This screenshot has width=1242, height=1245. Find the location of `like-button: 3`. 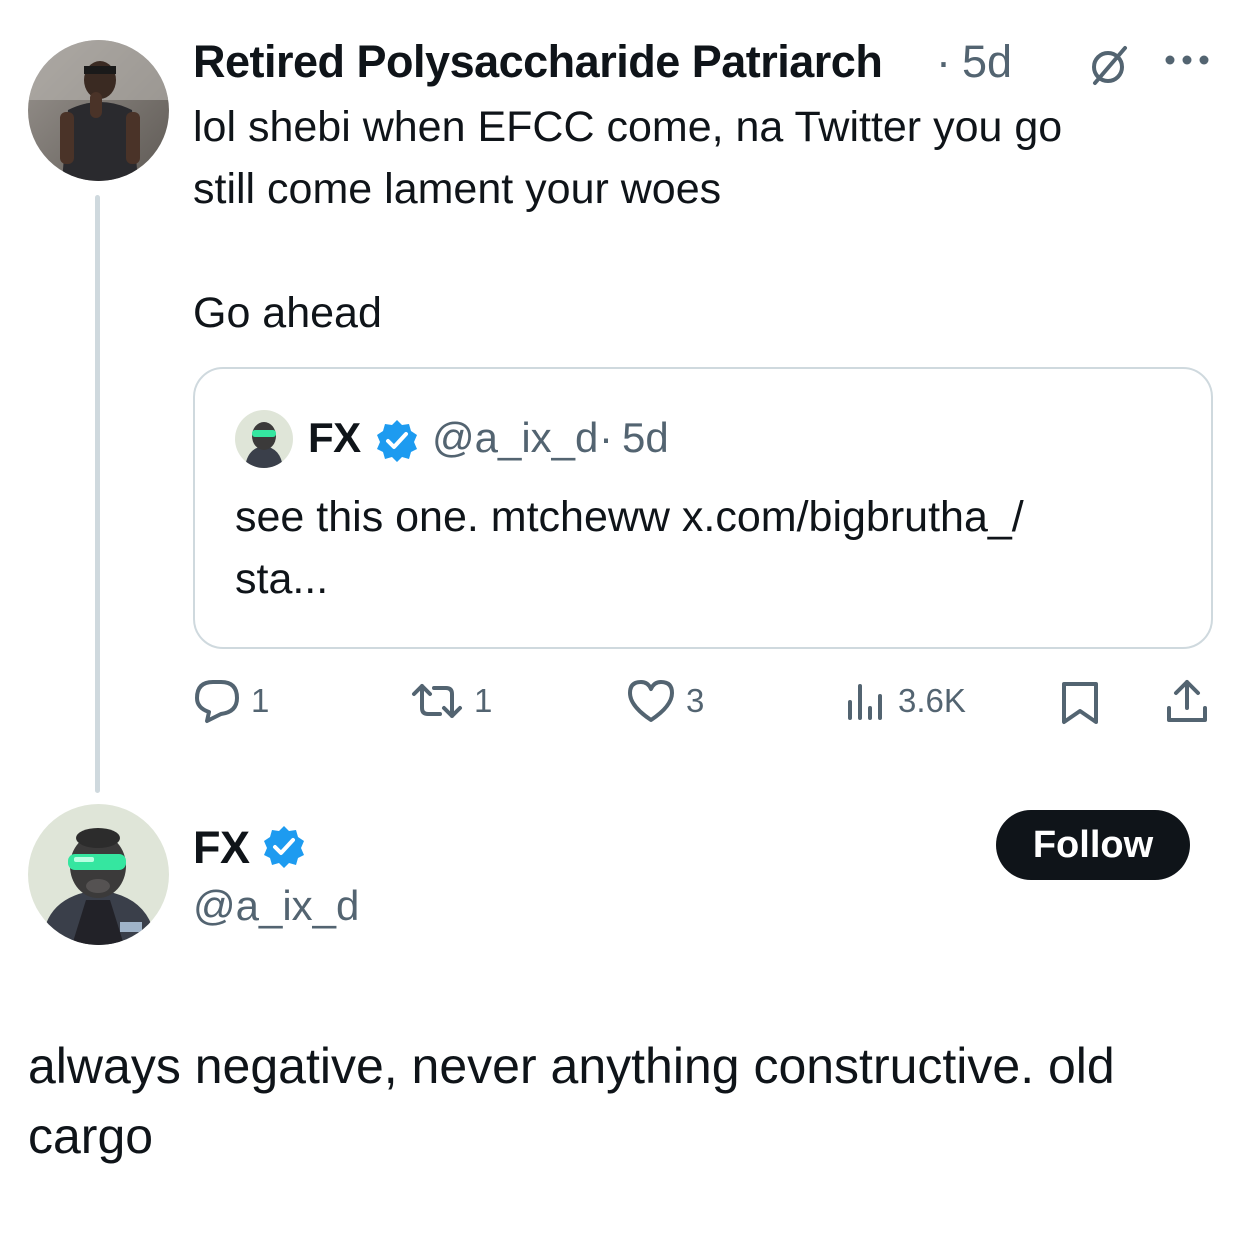

like-button: 3 is located at coordinates (665, 701).